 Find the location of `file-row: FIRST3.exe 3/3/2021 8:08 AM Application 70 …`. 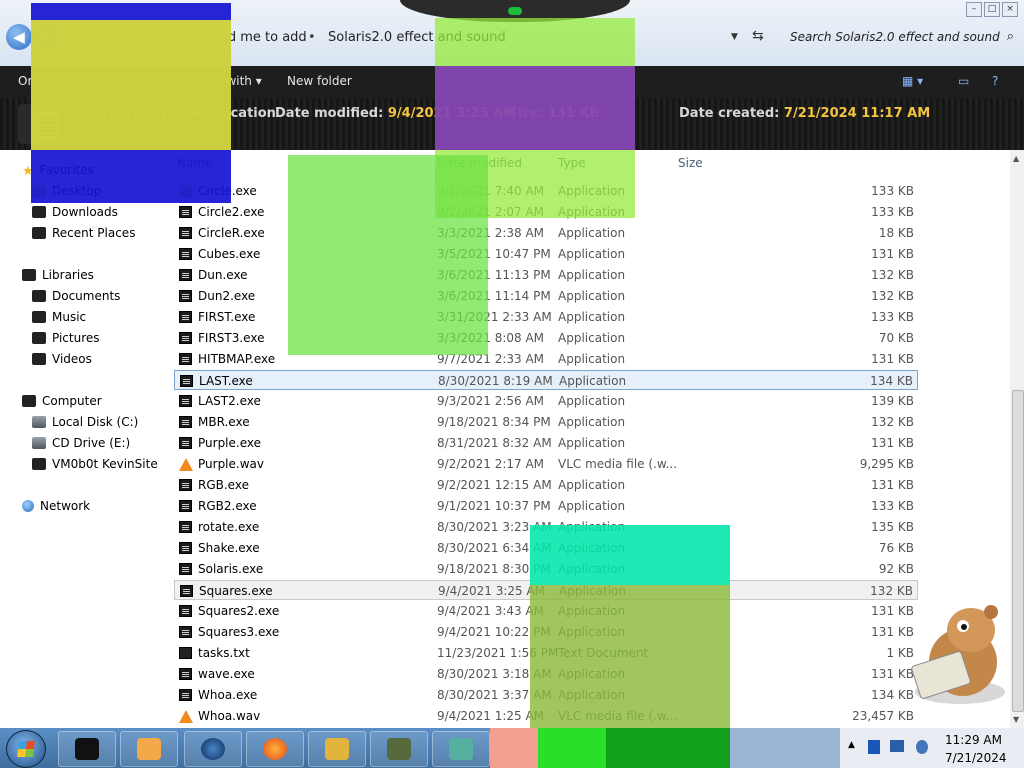

file-row: FIRST3.exe 3/3/2021 8:08 AM Application 70 … is located at coordinates (546, 338).